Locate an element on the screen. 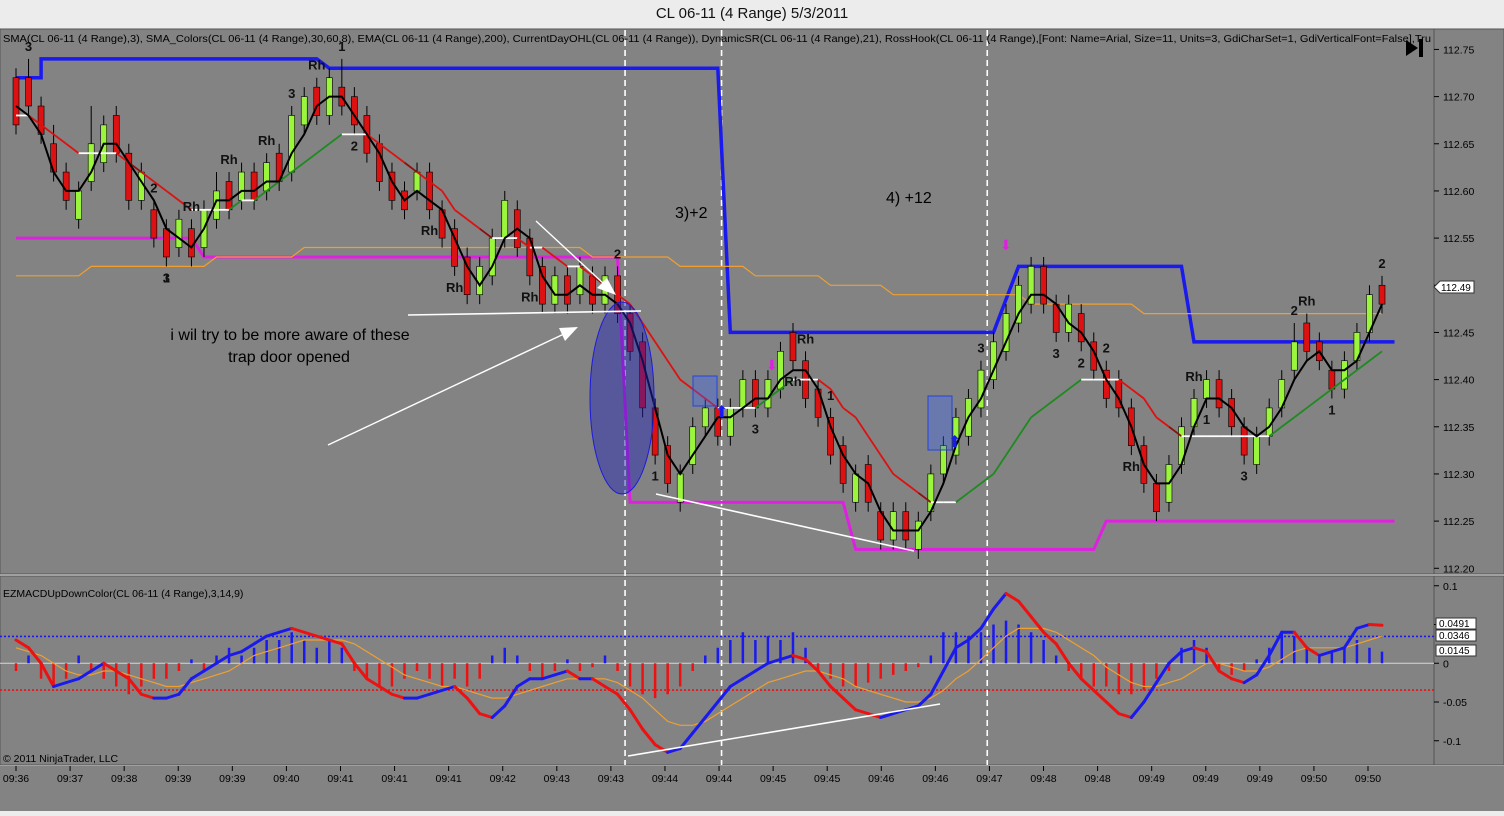 The height and width of the screenshot is (816, 1504). price-tick-label: 112.35 is located at coordinates (1458, 428).